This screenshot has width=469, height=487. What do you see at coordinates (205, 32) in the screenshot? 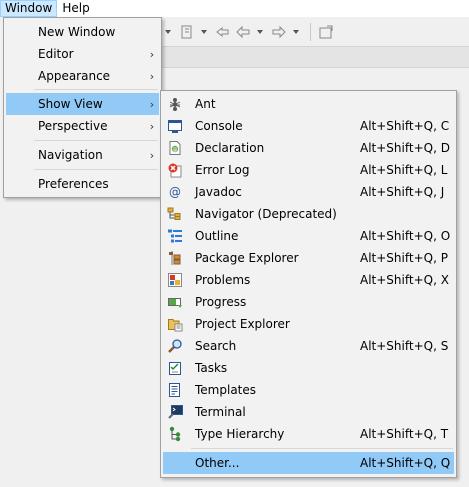
I see `annotation-nav-dropdown-icon` at bounding box center [205, 32].